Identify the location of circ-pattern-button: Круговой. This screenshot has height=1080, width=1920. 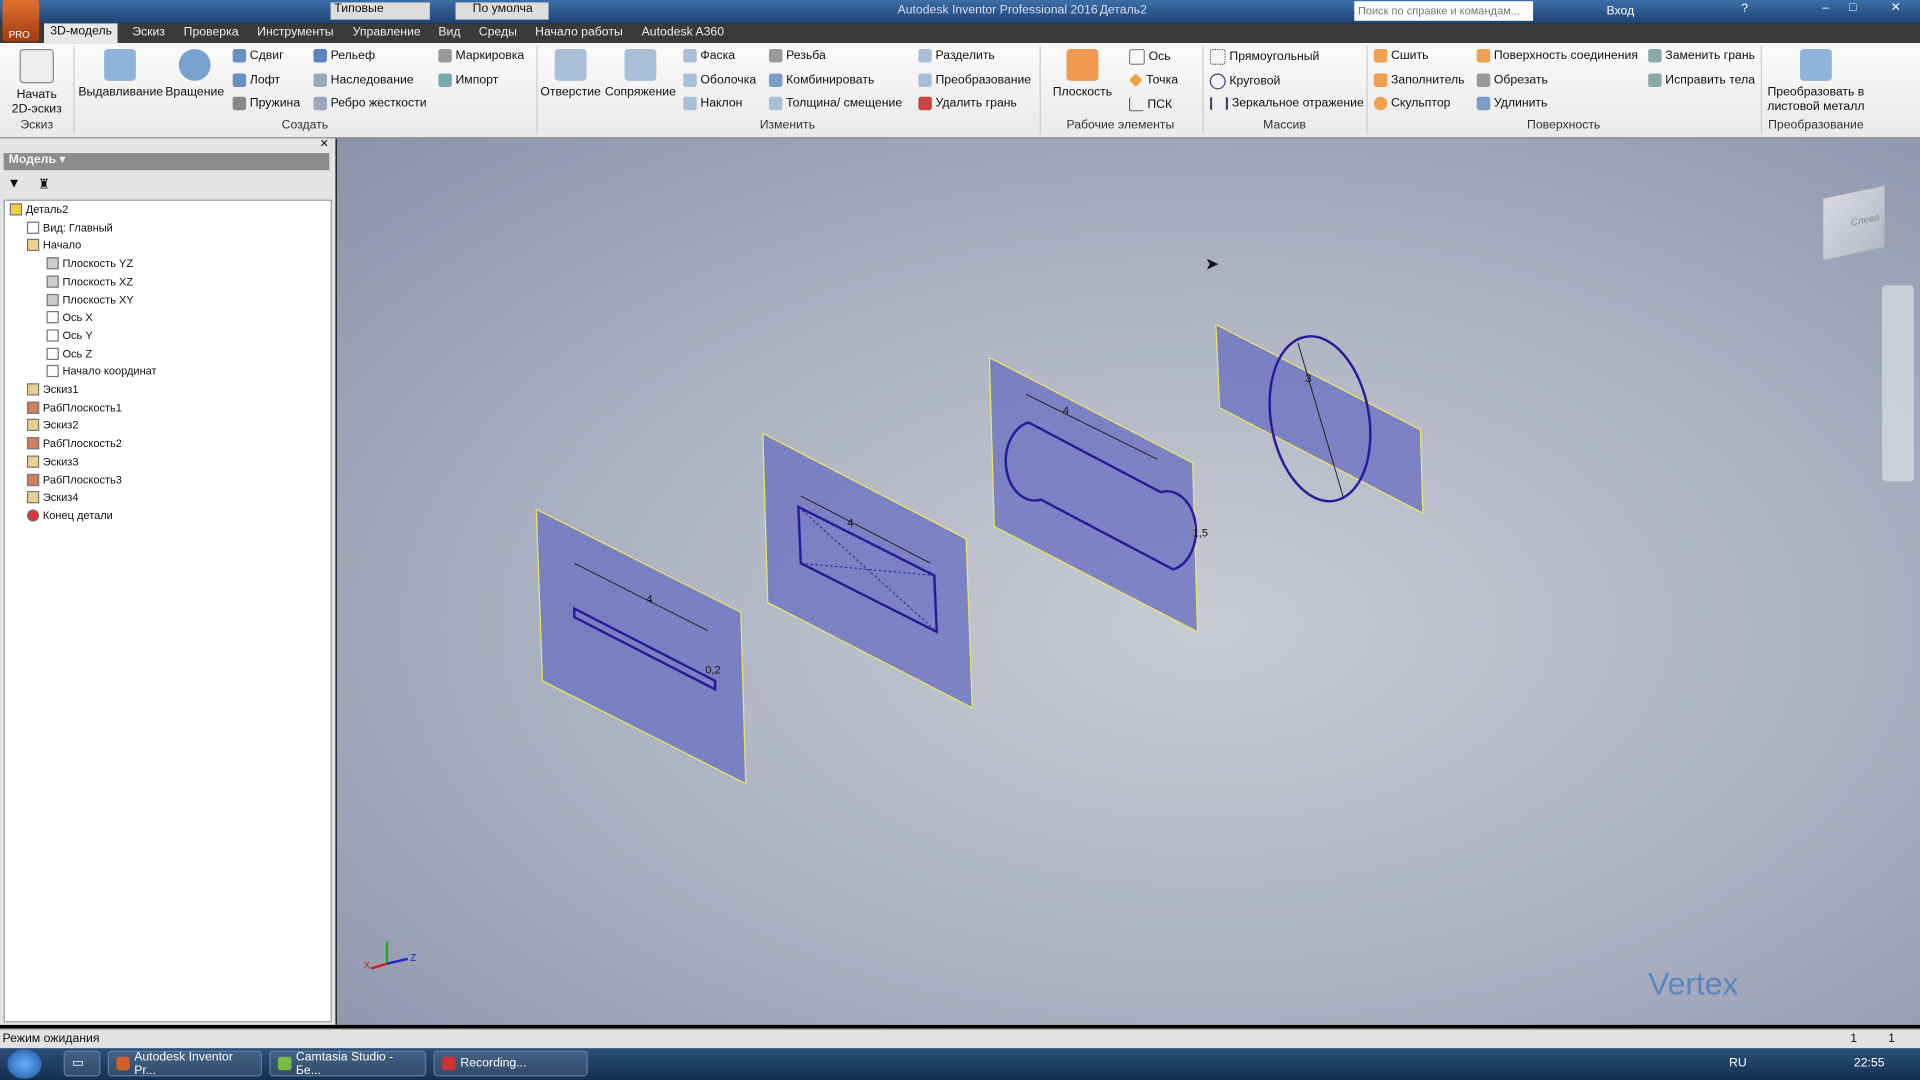
(1244, 81).